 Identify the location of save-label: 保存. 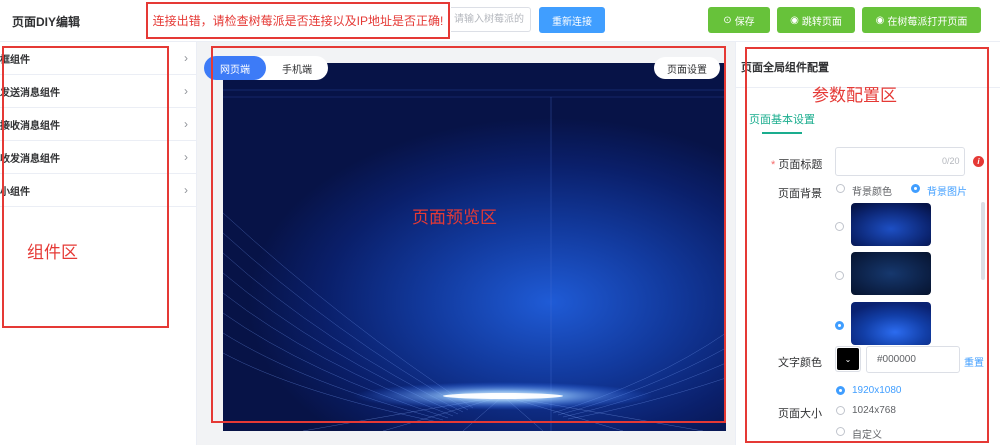
(744, 22).